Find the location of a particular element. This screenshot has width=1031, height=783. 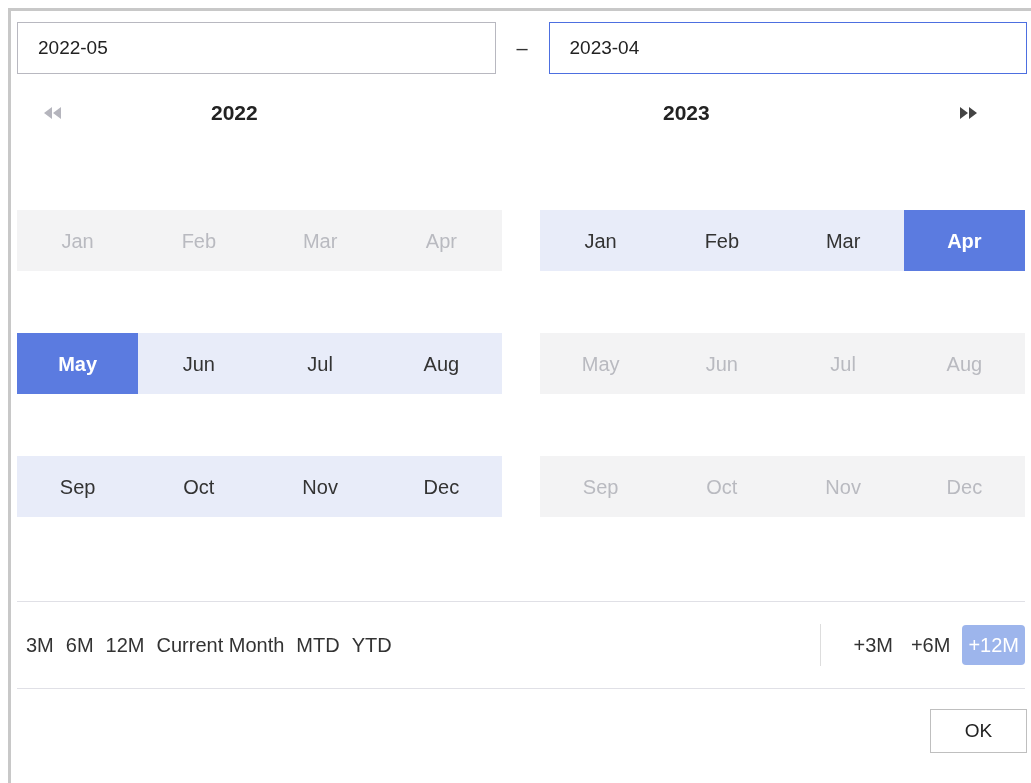

month-cell: Oct is located at coordinates (199, 486).